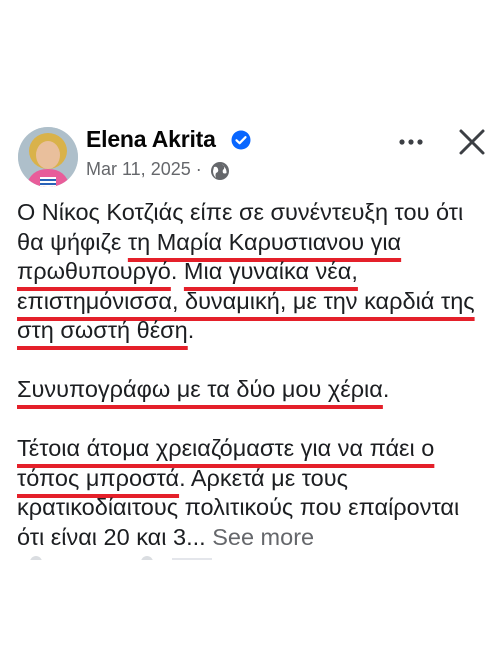 Image resolution: width=497 pixels, height=662 pixels. I want to click on verified-badge-icon, so click(241, 140).